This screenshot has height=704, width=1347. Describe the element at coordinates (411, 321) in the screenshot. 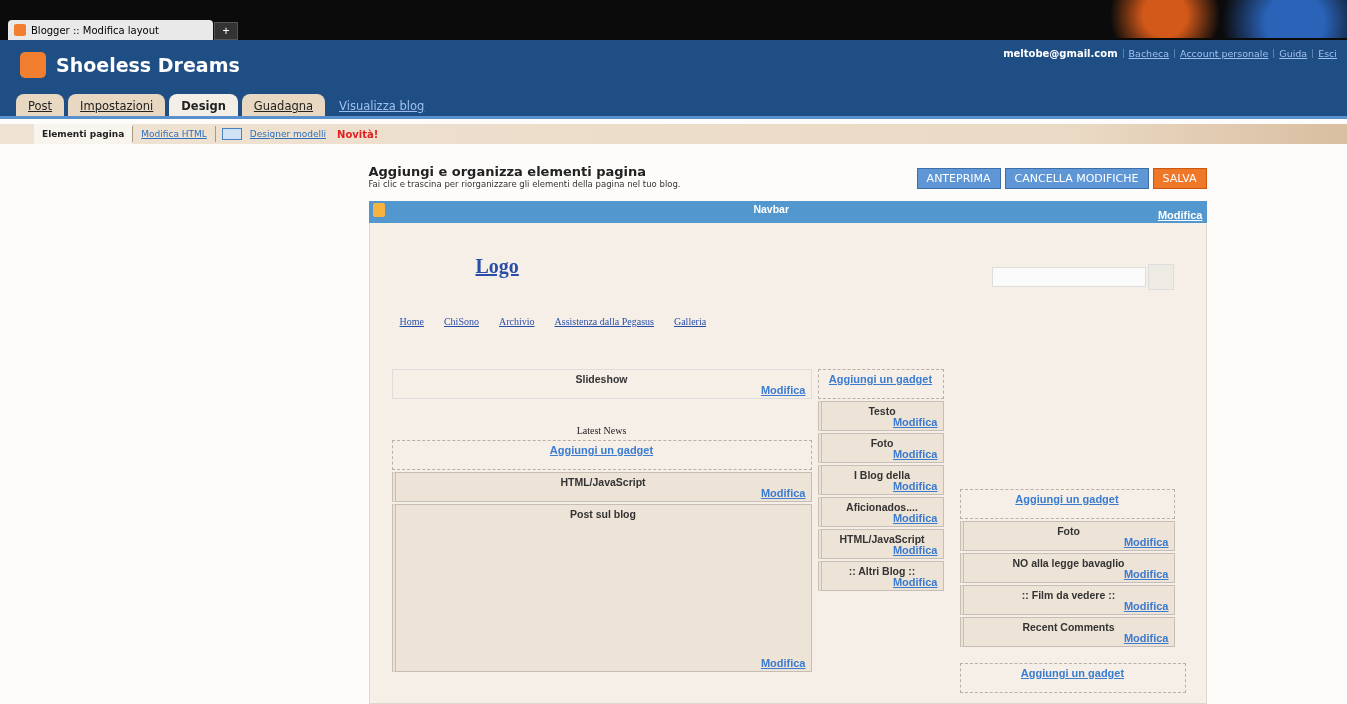

I see `nav-link: Home` at that location.